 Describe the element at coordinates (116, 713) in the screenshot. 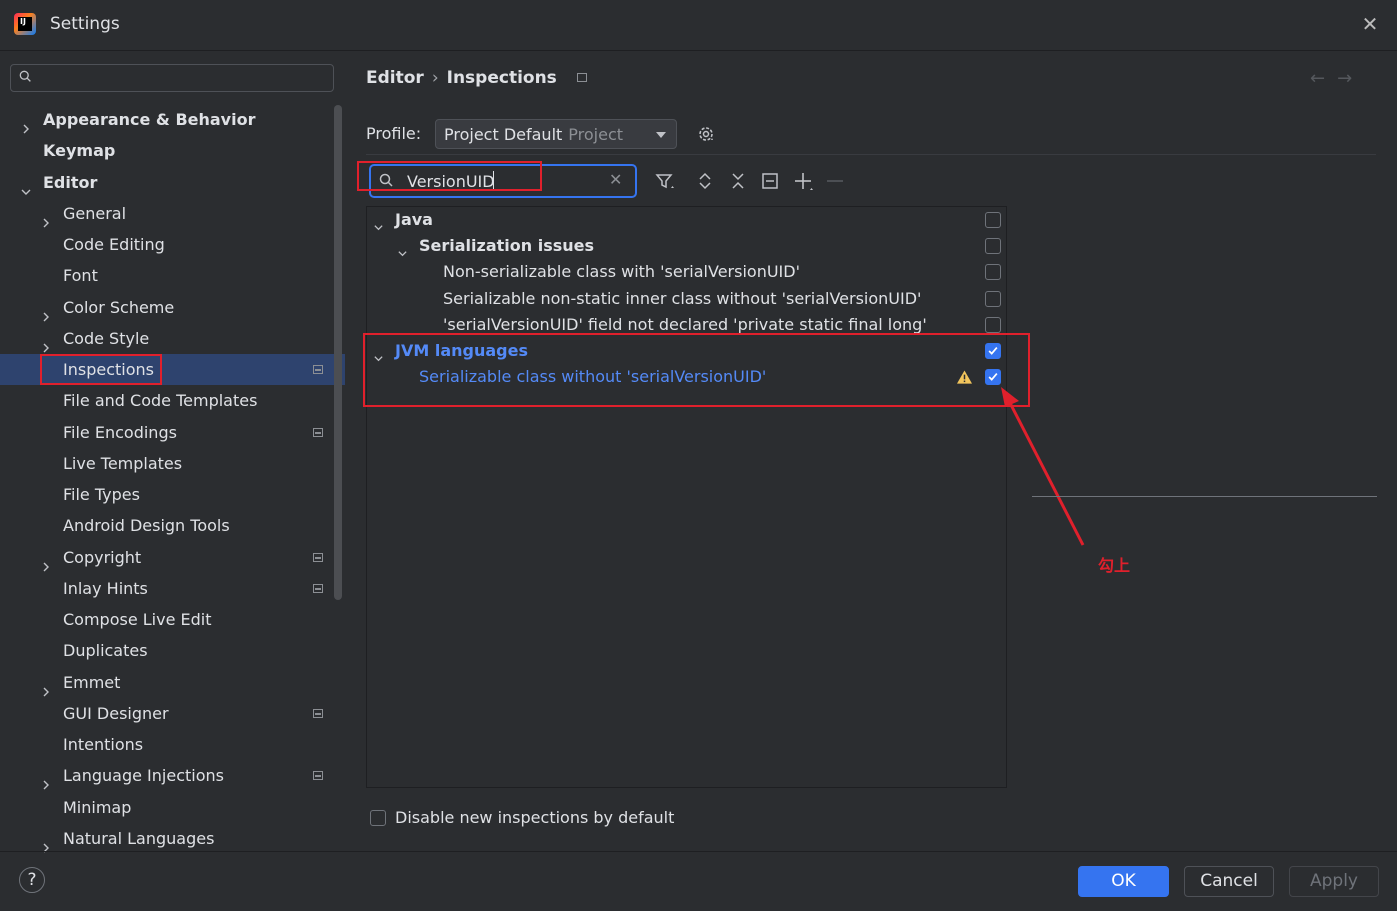

I see `sidebar-item-label: GUI Designer` at that location.